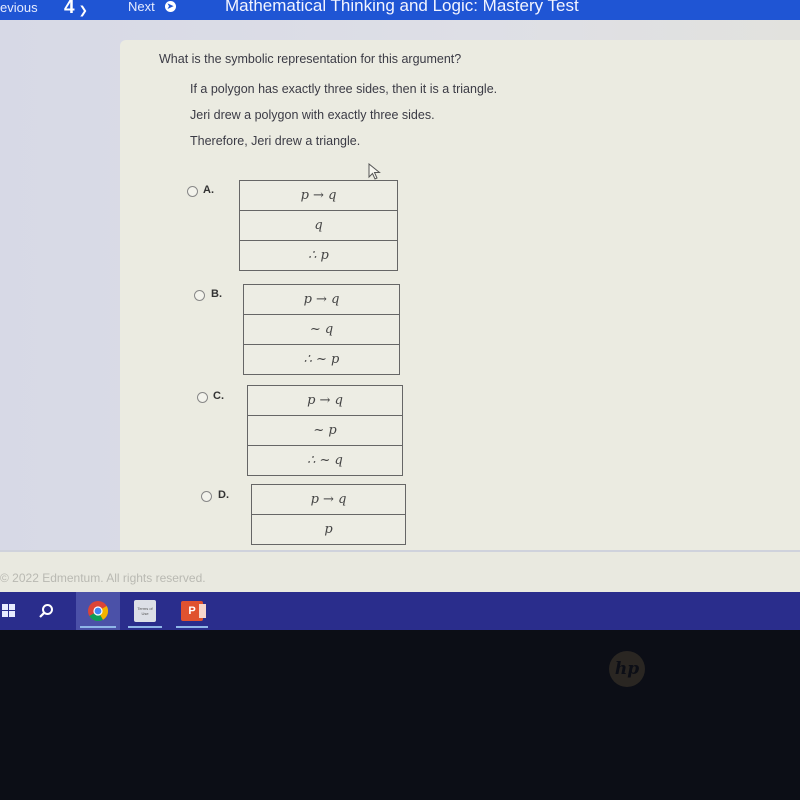 The height and width of the screenshot is (800, 800). Describe the element at coordinates (192, 191) in the screenshot. I see `radio-button-a` at that location.